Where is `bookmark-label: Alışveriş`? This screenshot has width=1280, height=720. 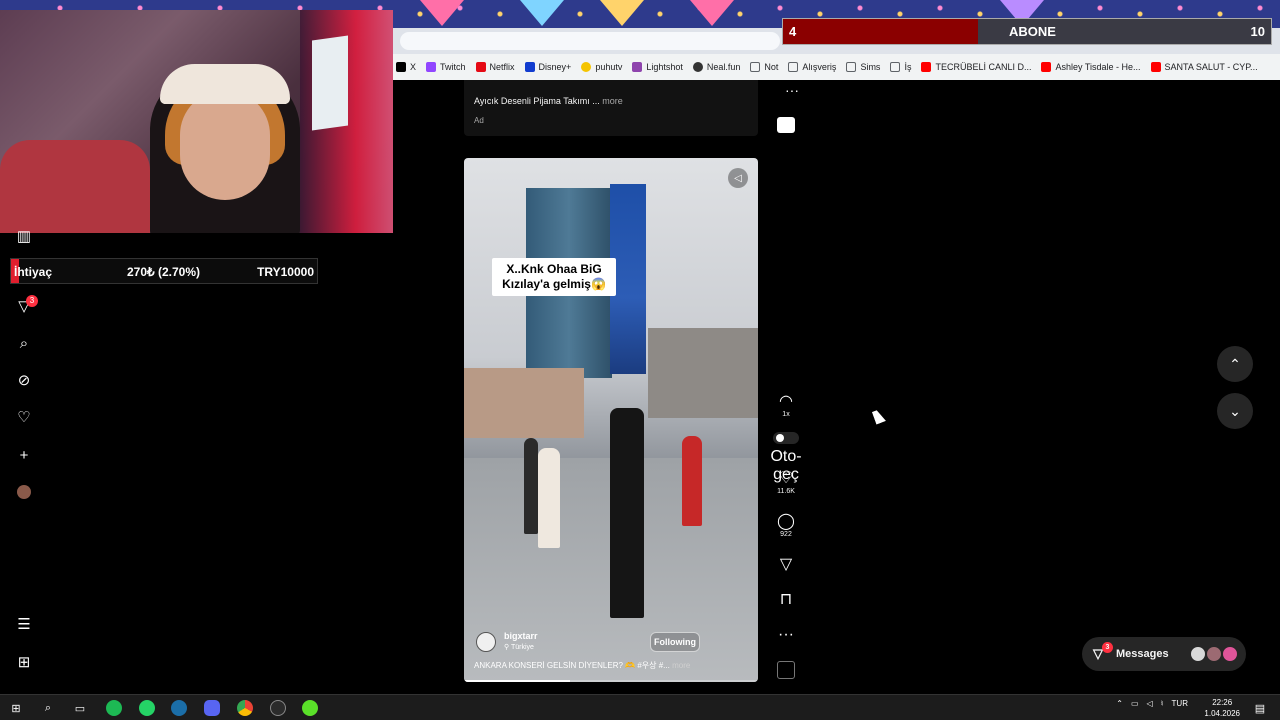
bookmark-label: Alışveriş is located at coordinates (819, 67).